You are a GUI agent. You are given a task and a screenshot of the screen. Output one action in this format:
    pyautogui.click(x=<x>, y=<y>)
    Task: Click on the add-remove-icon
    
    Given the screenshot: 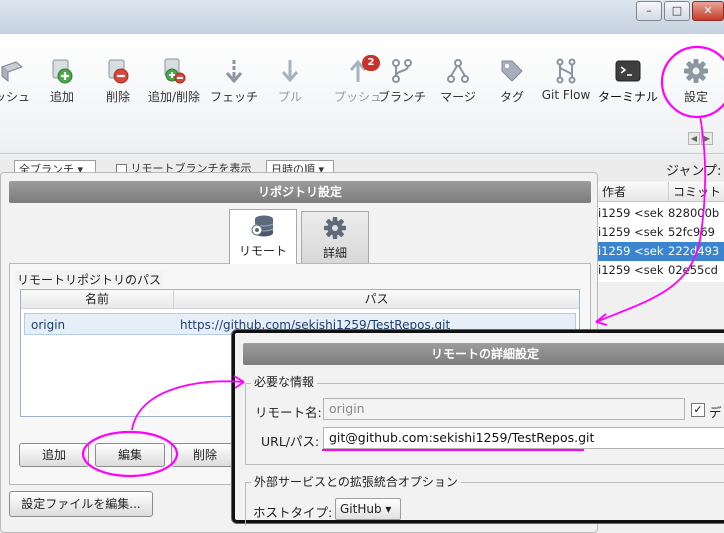 What is the action you would take?
    pyautogui.click(x=175, y=71)
    